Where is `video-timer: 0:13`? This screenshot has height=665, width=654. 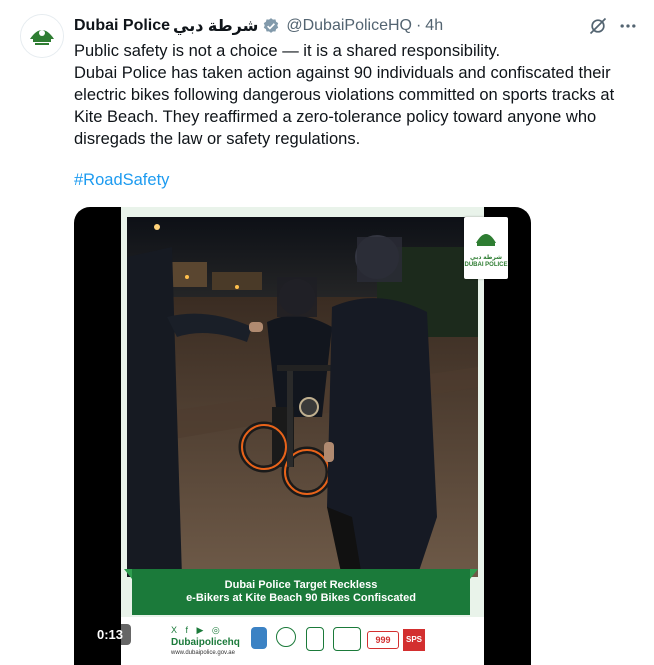
video-timer: 0:13 is located at coordinates (110, 634).